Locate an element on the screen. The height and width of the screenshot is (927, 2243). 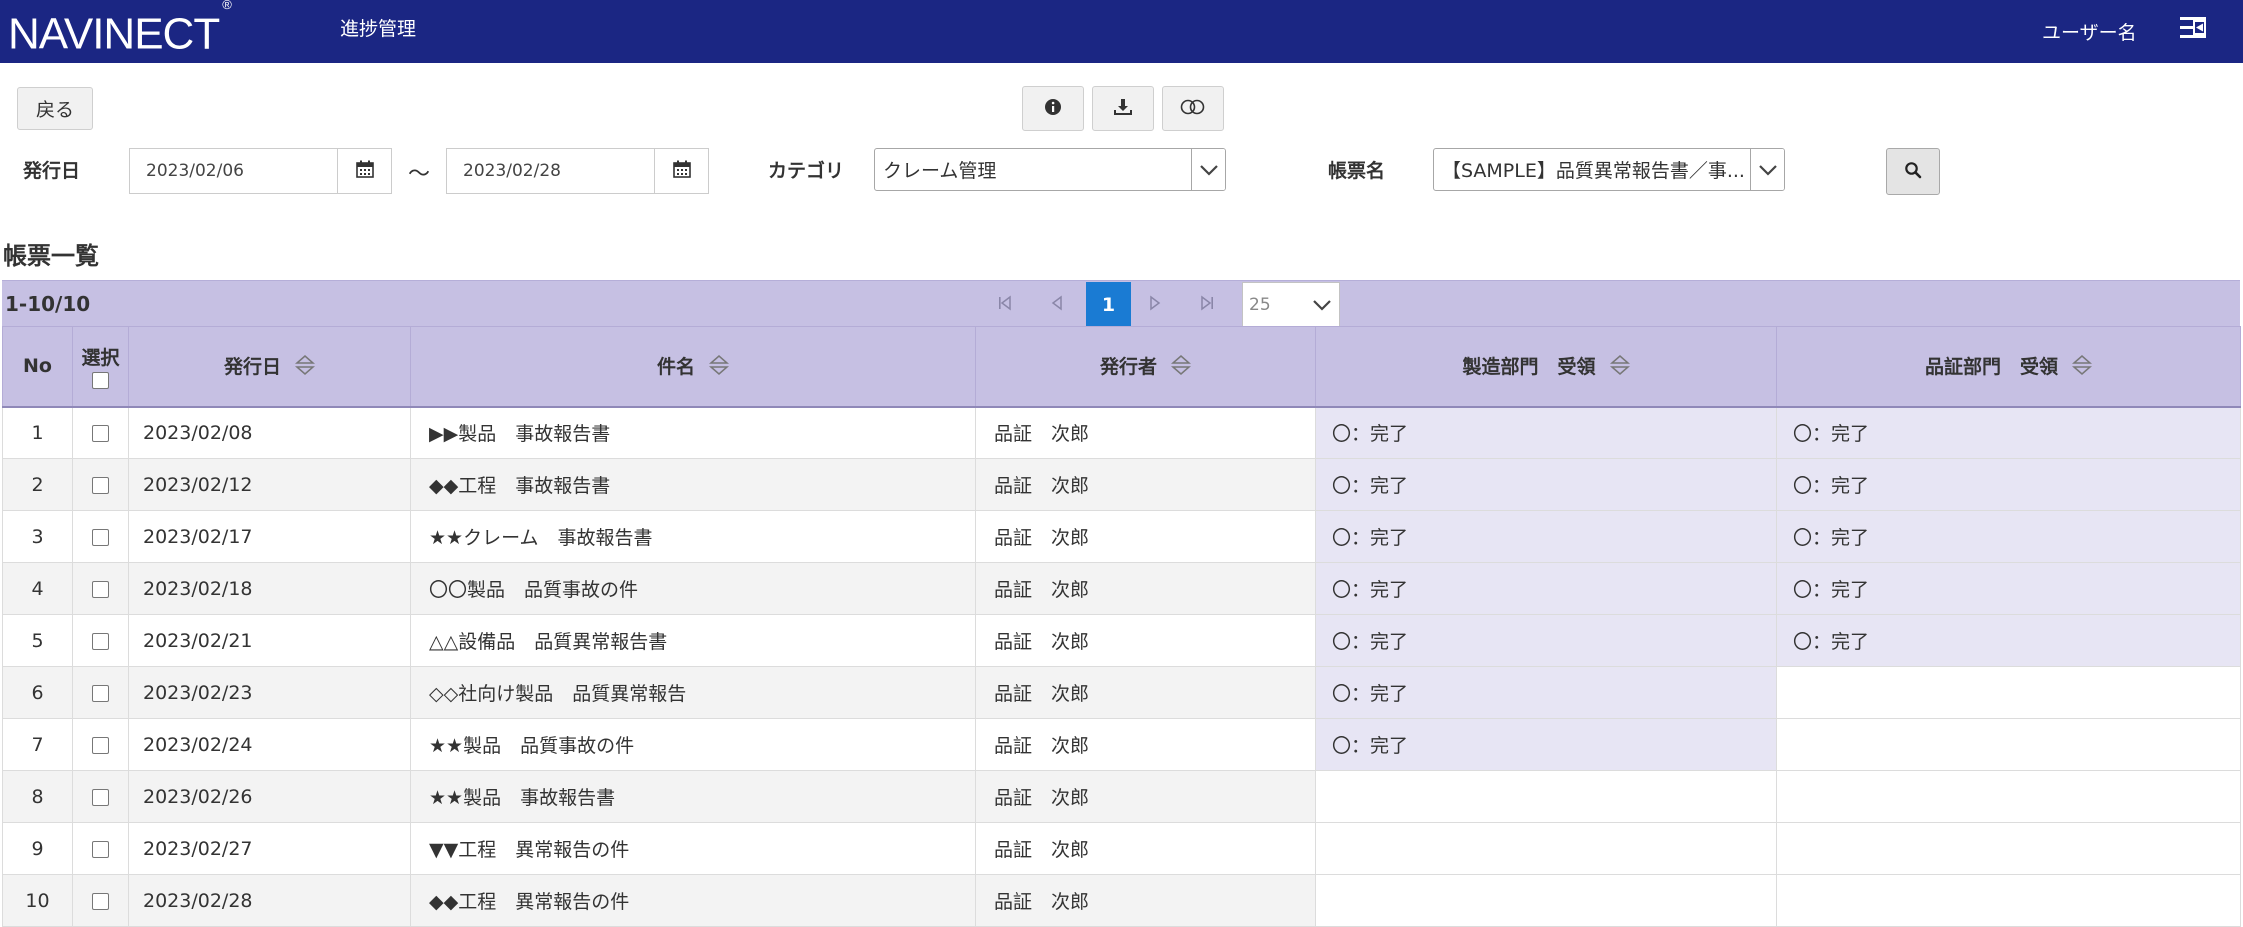
select-all-checkbox is located at coordinates (100, 381).